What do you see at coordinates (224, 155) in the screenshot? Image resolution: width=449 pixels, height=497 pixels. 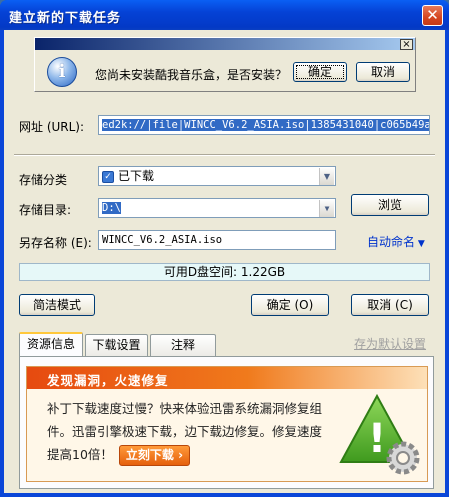 I see `divider` at bounding box center [224, 155].